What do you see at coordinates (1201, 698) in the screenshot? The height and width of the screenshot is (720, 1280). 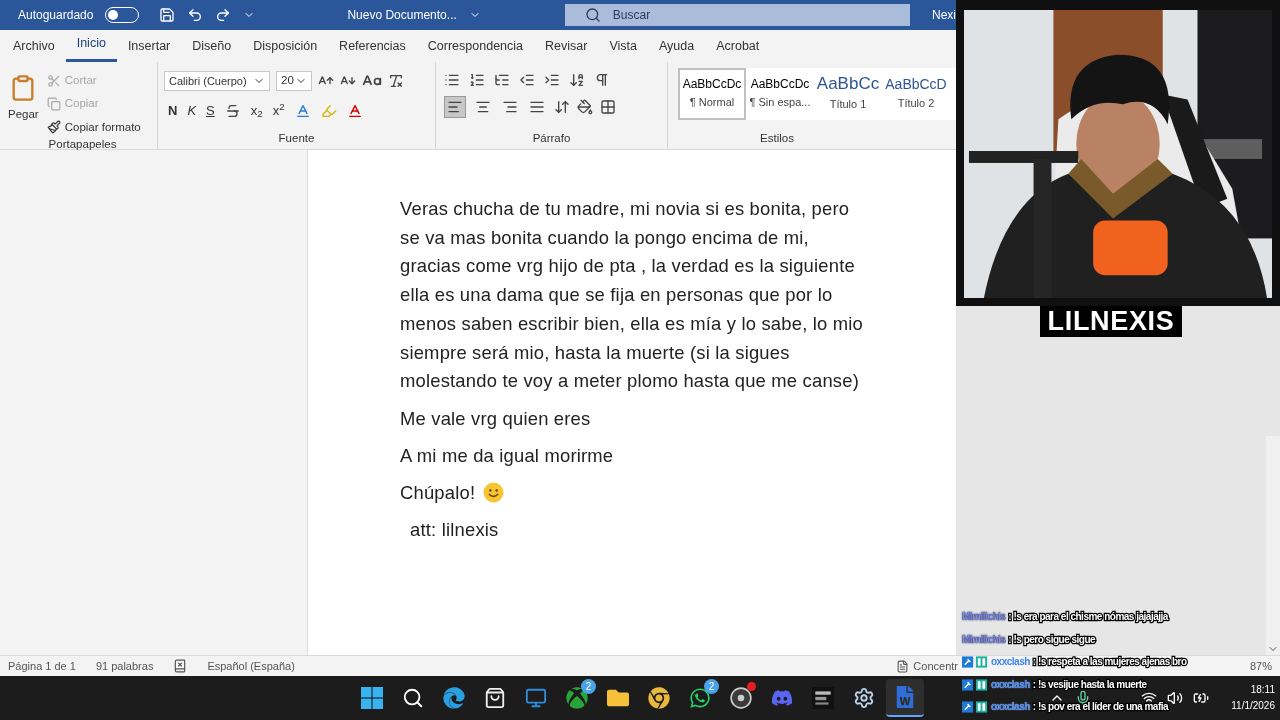 I see `battery-icon` at bounding box center [1201, 698].